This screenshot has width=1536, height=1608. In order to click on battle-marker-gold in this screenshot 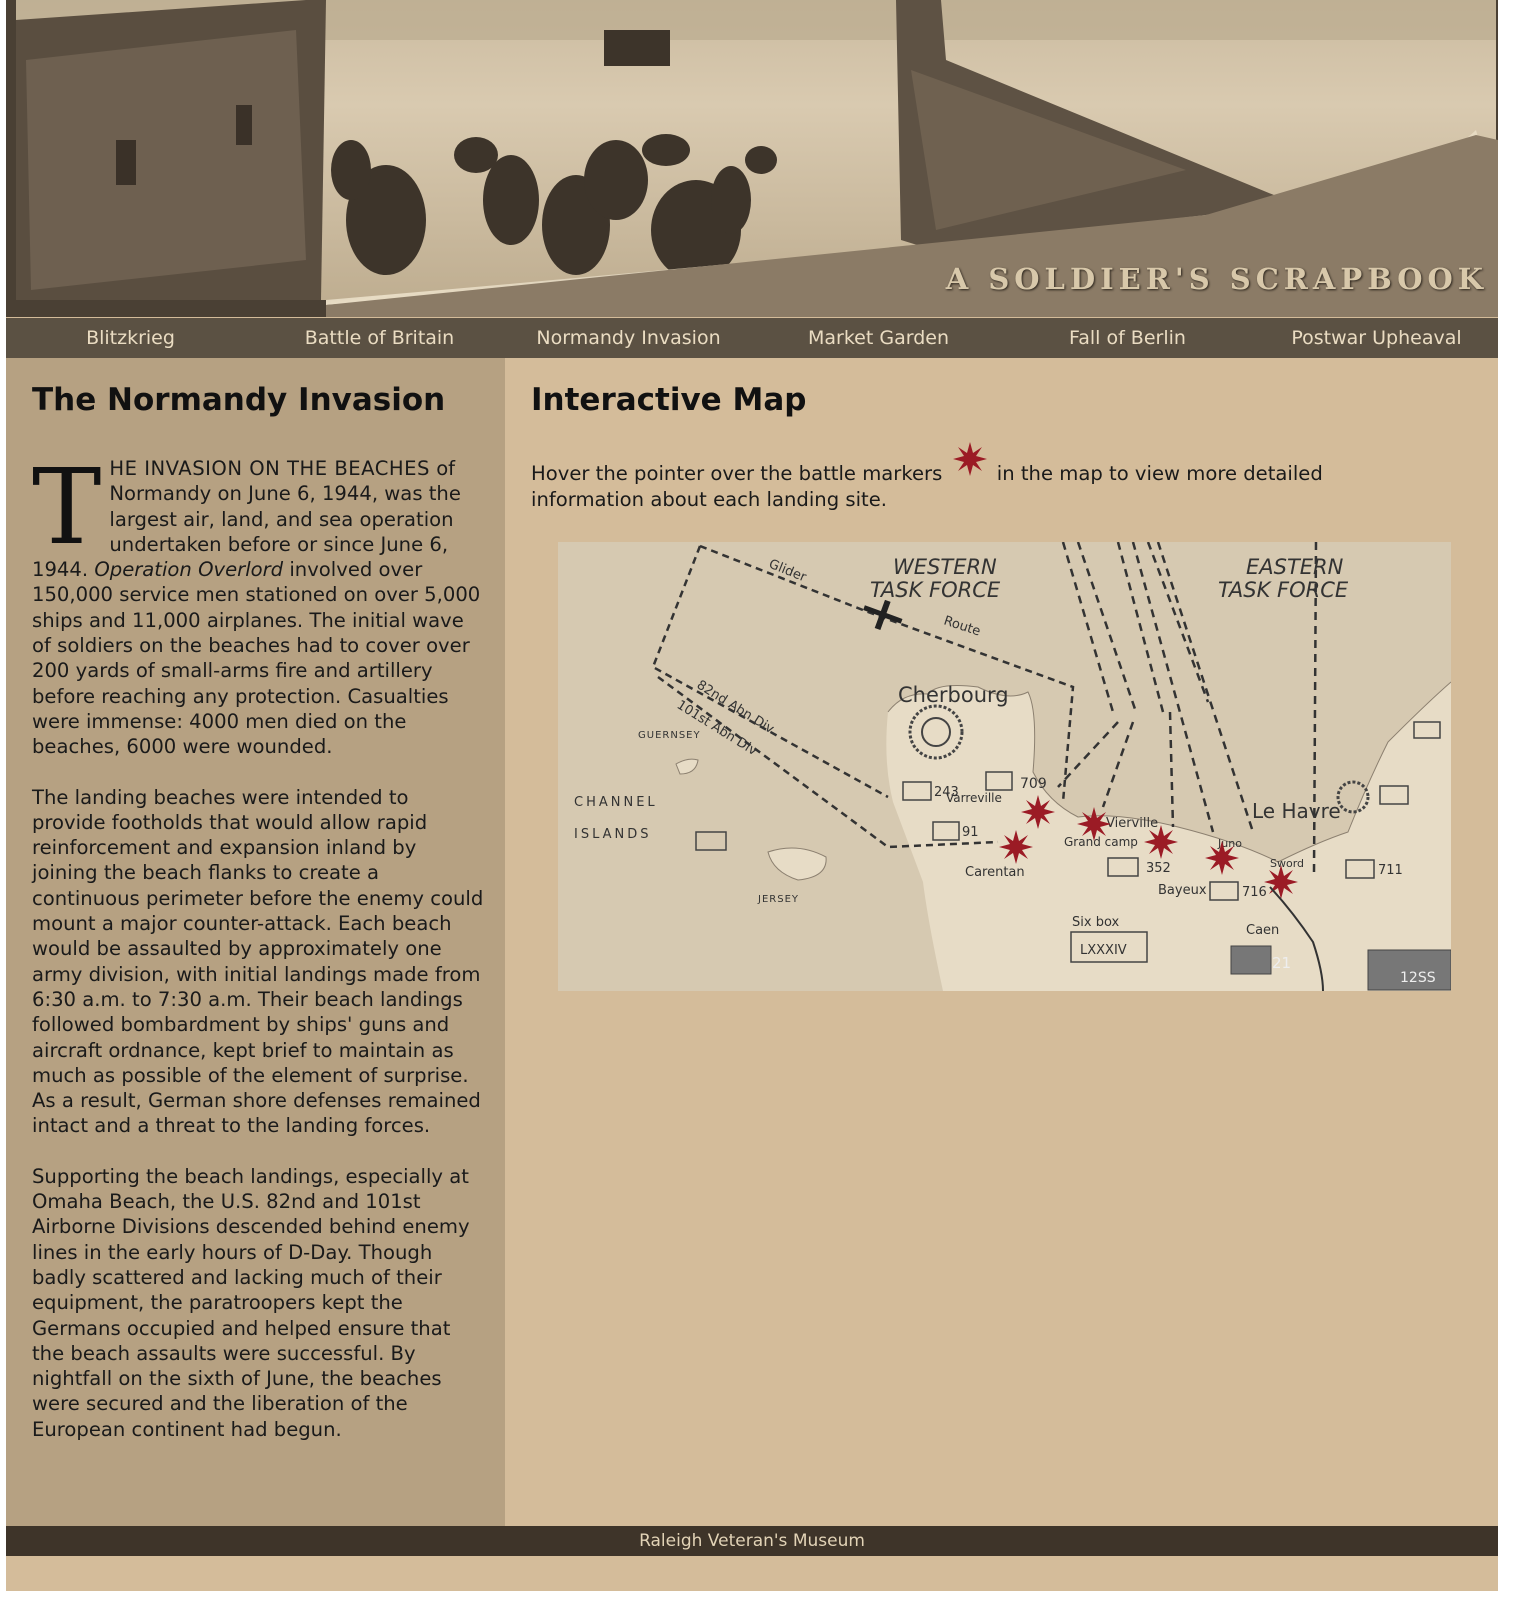, I will do `click(1161, 842)`.